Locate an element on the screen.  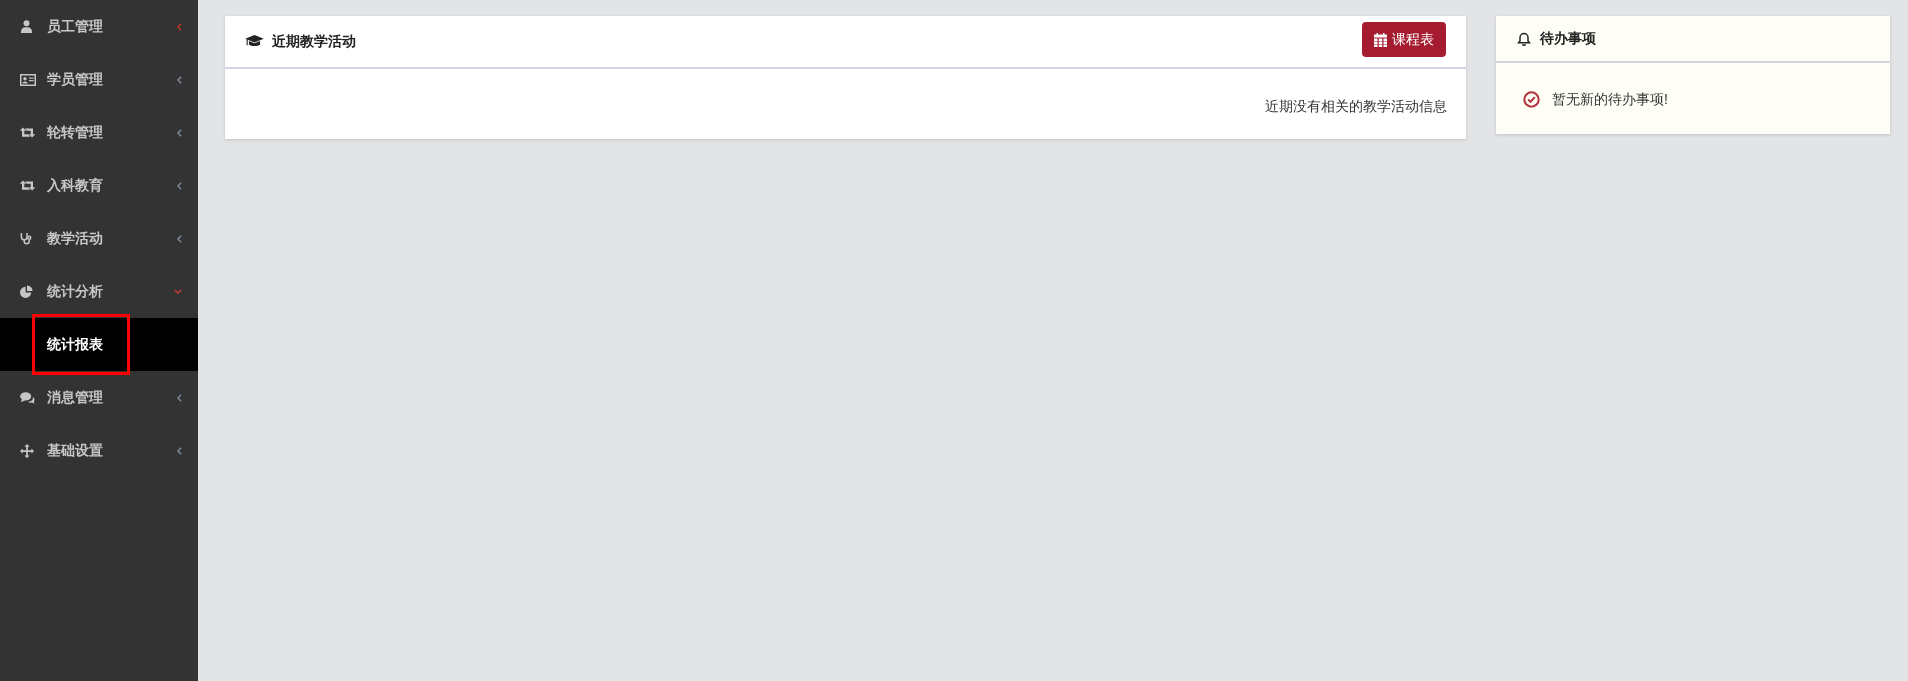
schedule-button: 课程表 is located at coordinates (1404, 39).